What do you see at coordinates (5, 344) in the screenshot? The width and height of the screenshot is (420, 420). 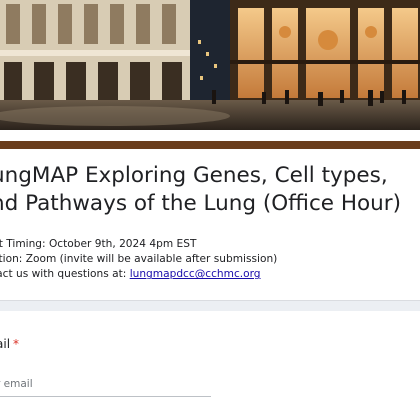 I see `email-label-text: ail` at bounding box center [5, 344].